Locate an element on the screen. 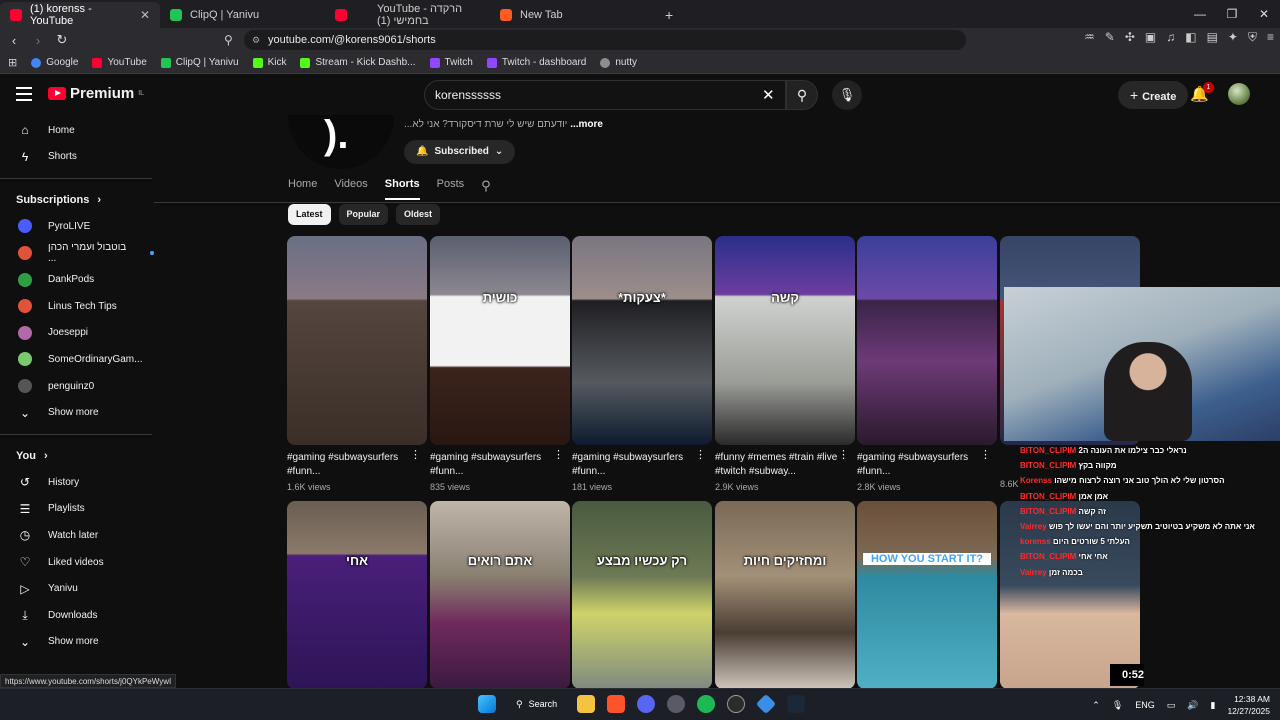  bookmark-item: YouTube is located at coordinates (119, 62).